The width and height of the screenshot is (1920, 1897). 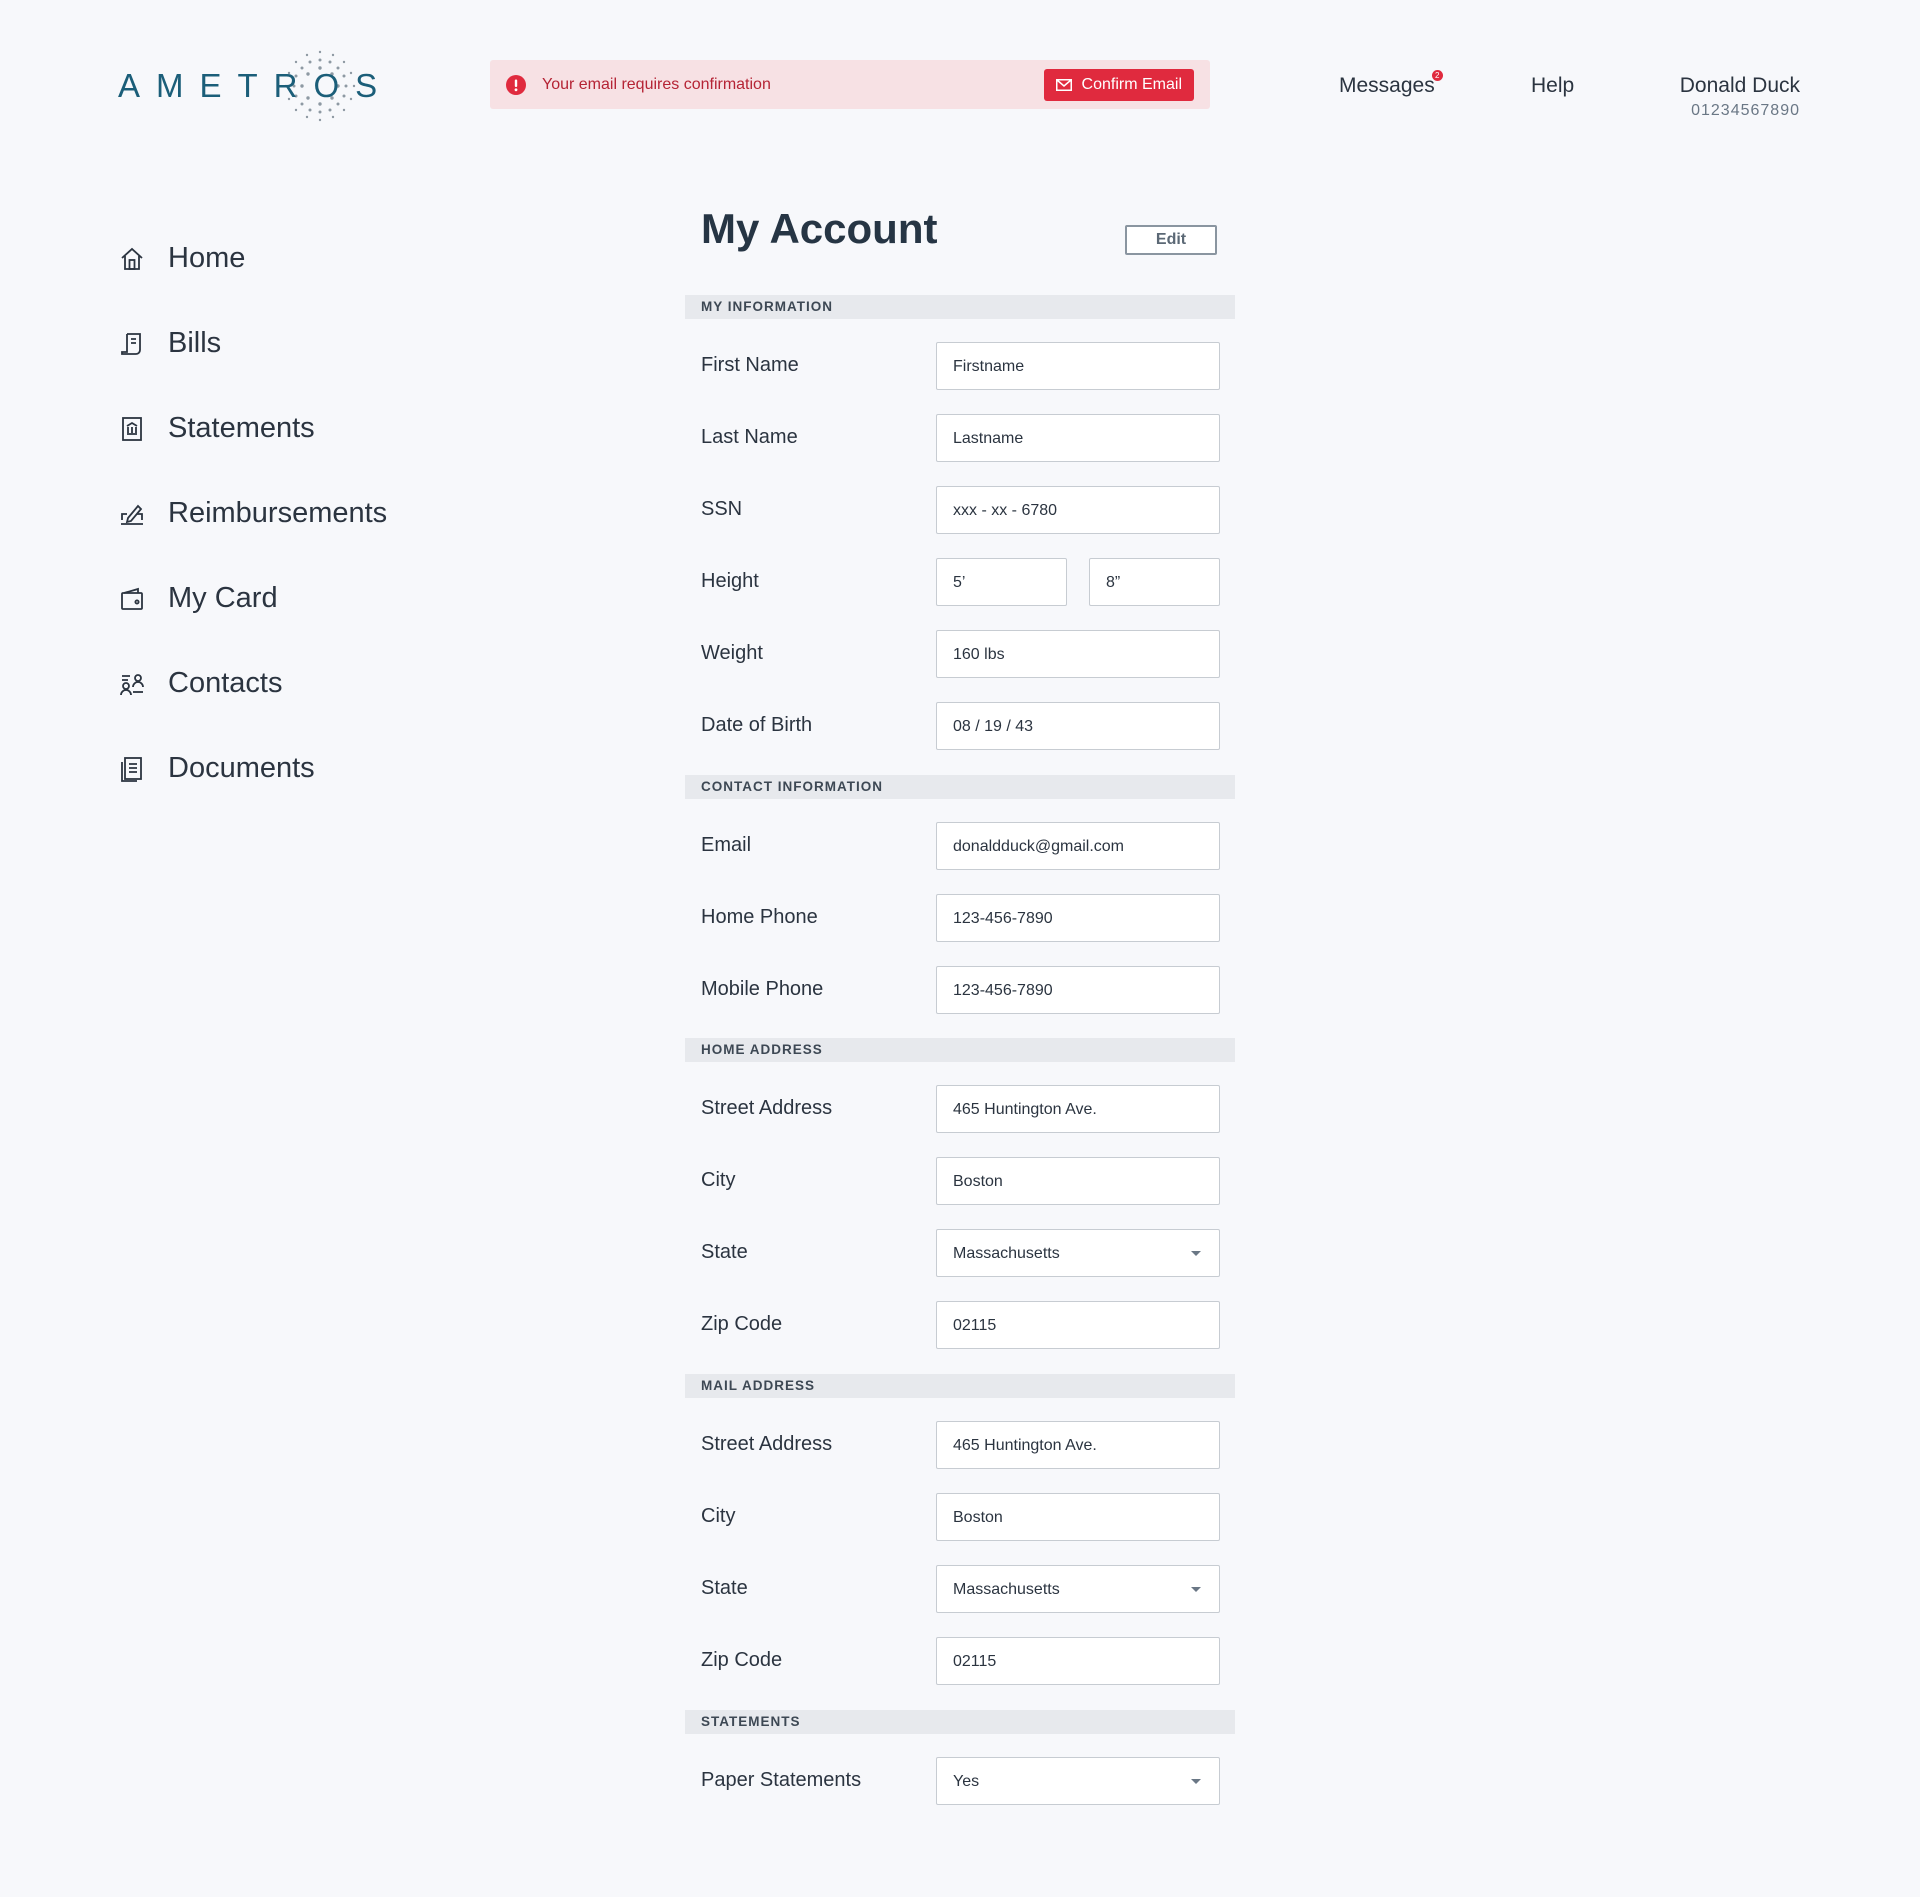 What do you see at coordinates (1078, 438) in the screenshot?
I see `last-name-field: Lastname` at bounding box center [1078, 438].